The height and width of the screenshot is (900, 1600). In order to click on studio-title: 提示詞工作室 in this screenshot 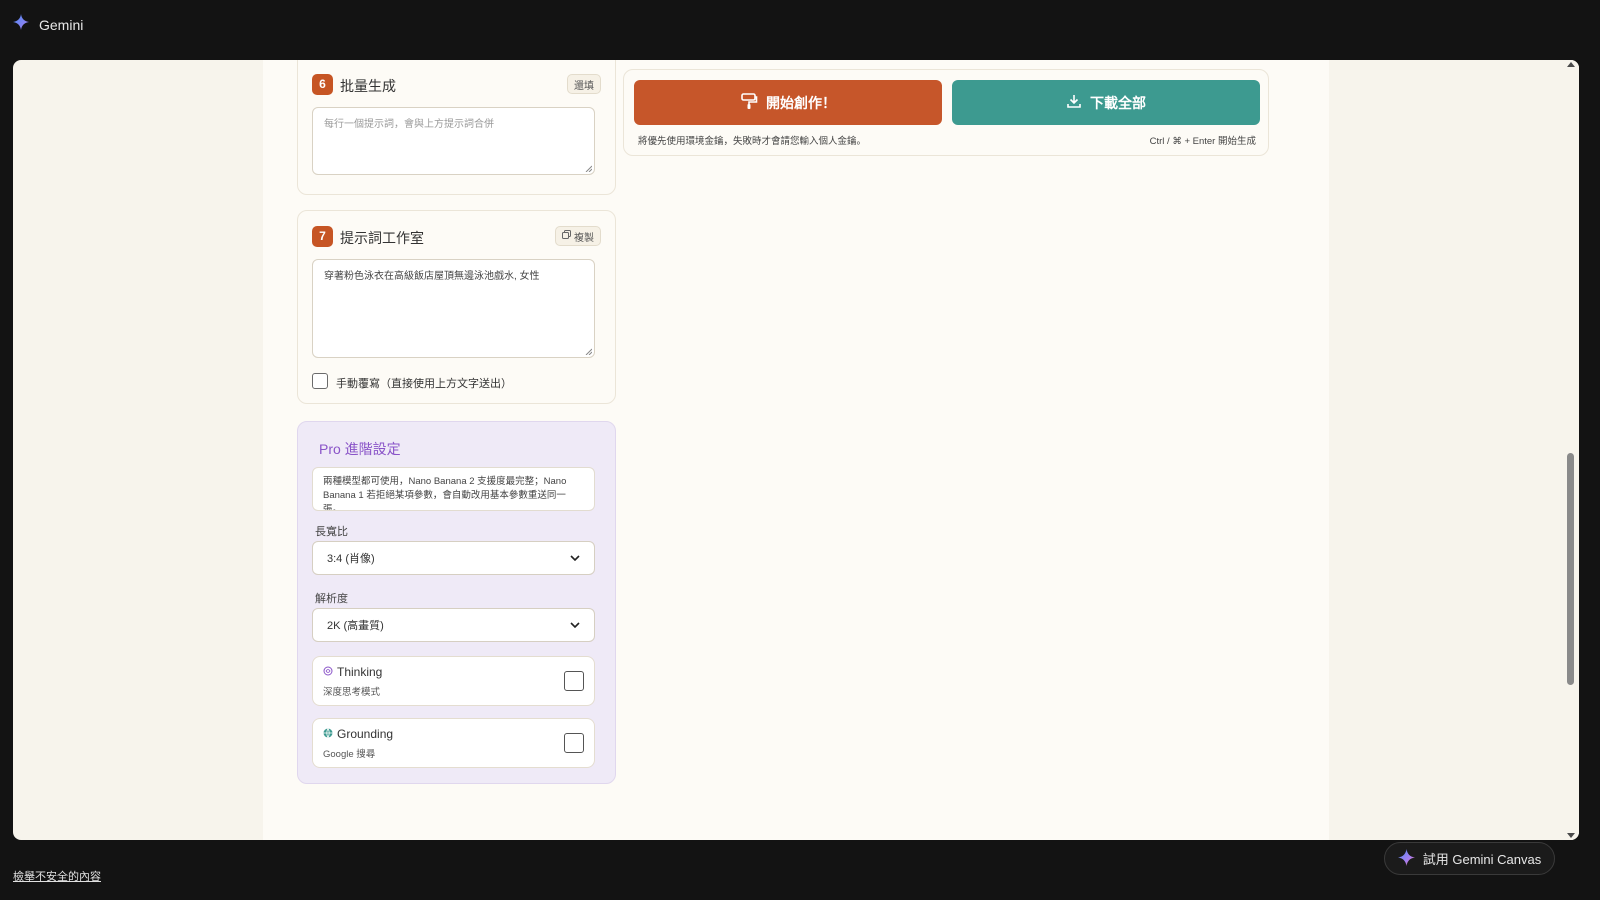, I will do `click(382, 238)`.